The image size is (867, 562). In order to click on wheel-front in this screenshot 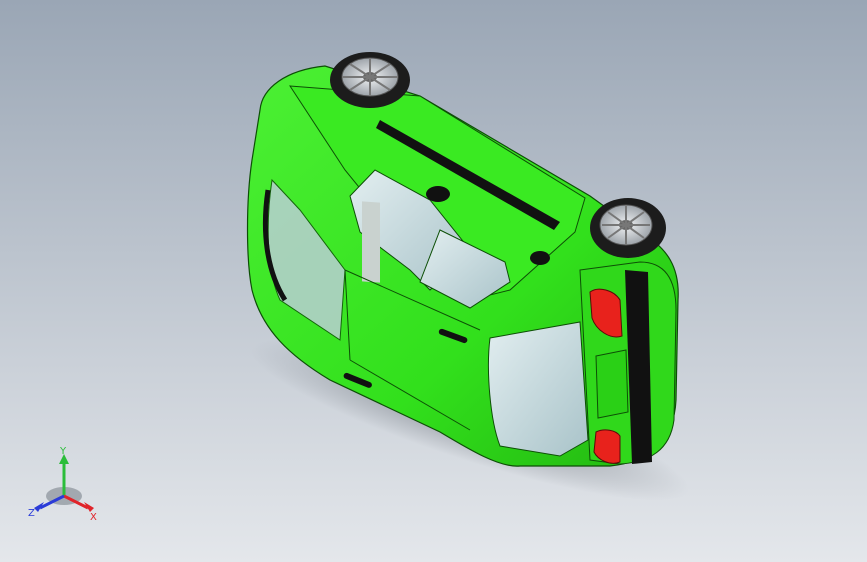, I will do `click(370, 80)`.